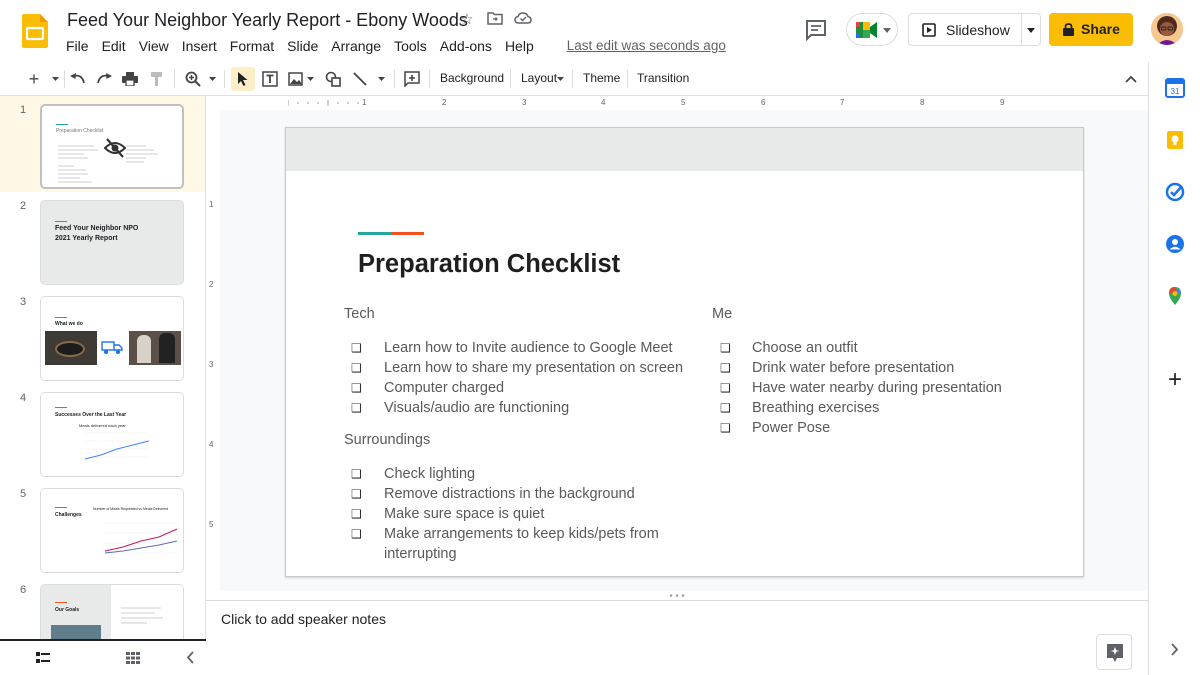 Image resolution: width=1200 pixels, height=675 pixels. Describe the element at coordinates (805, 348) in the screenshot. I see `checklist-item: Choose an outfit` at that location.